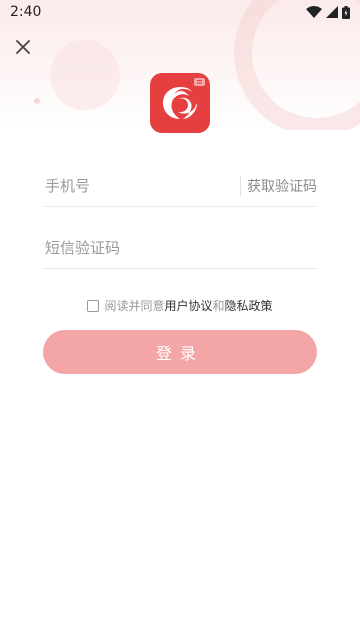 The image size is (360, 640). What do you see at coordinates (188, 305) in the screenshot?
I see `user-agreement-link: 用户协议` at bounding box center [188, 305].